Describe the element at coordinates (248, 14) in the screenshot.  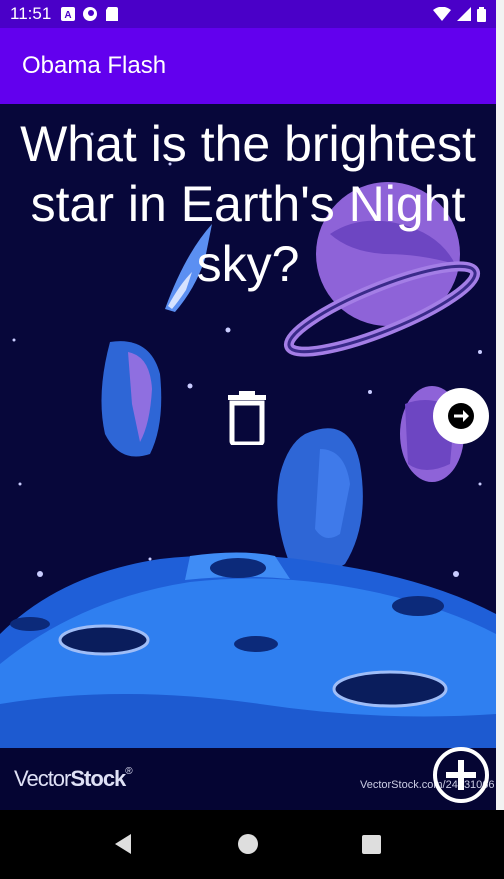
I see `status-bar: 11:51 A` at that location.